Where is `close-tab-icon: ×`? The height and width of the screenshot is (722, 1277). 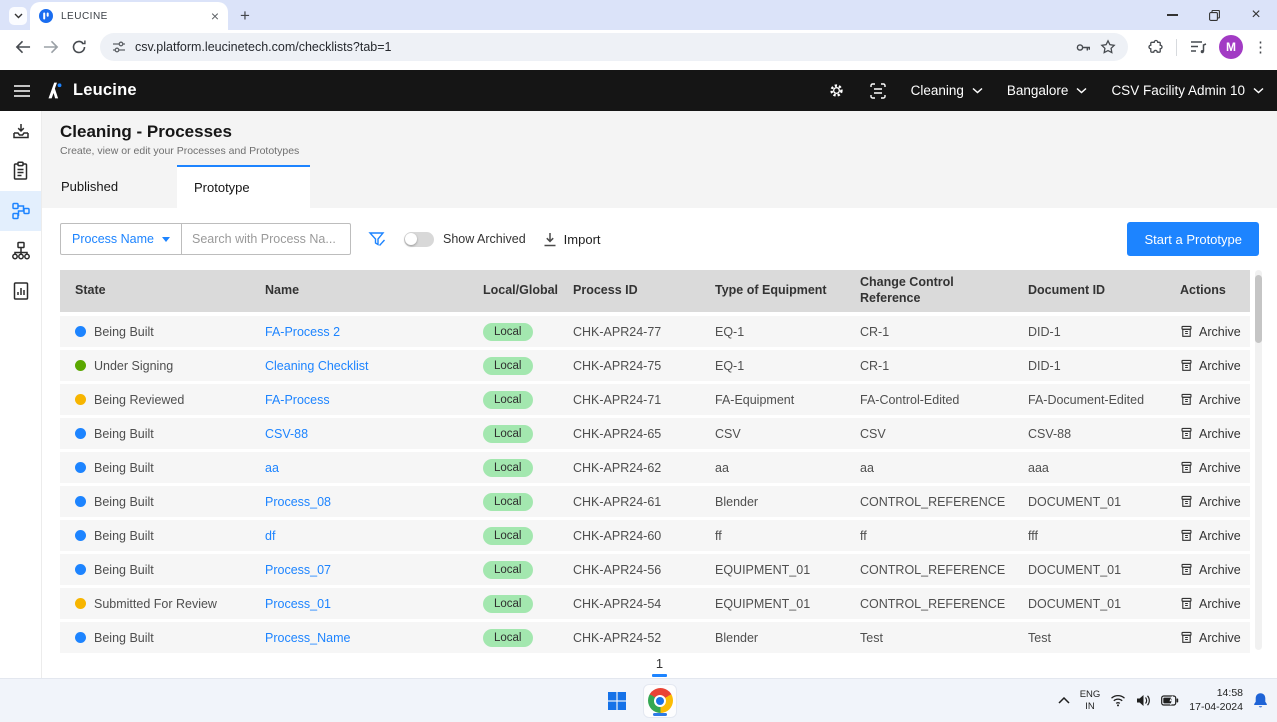 close-tab-icon: × is located at coordinates (215, 16).